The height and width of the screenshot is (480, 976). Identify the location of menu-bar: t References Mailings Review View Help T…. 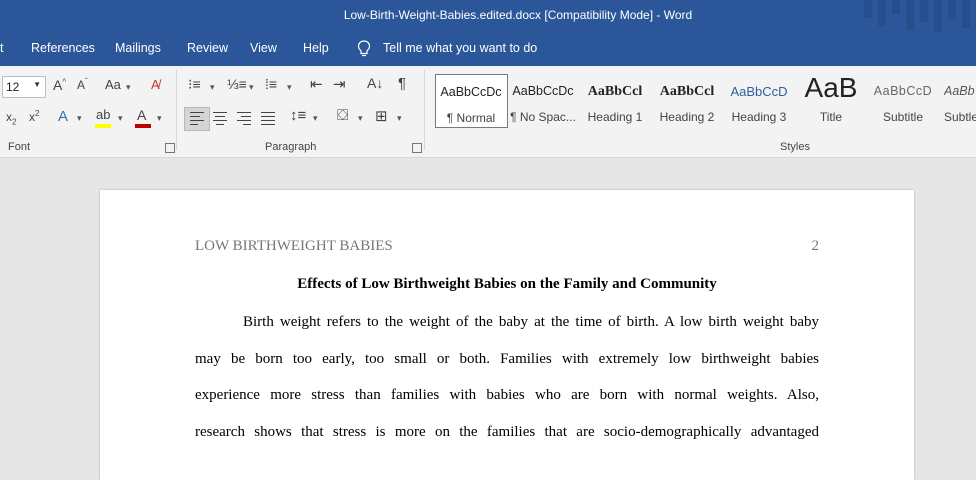
(488, 49).